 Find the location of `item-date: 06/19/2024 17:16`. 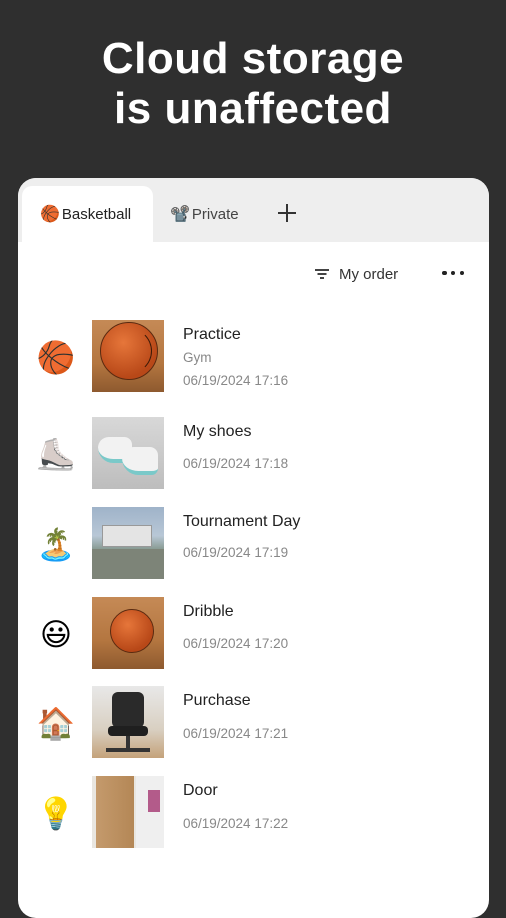

item-date: 06/19/2024 17:16 is located at coordinates (236, 380).